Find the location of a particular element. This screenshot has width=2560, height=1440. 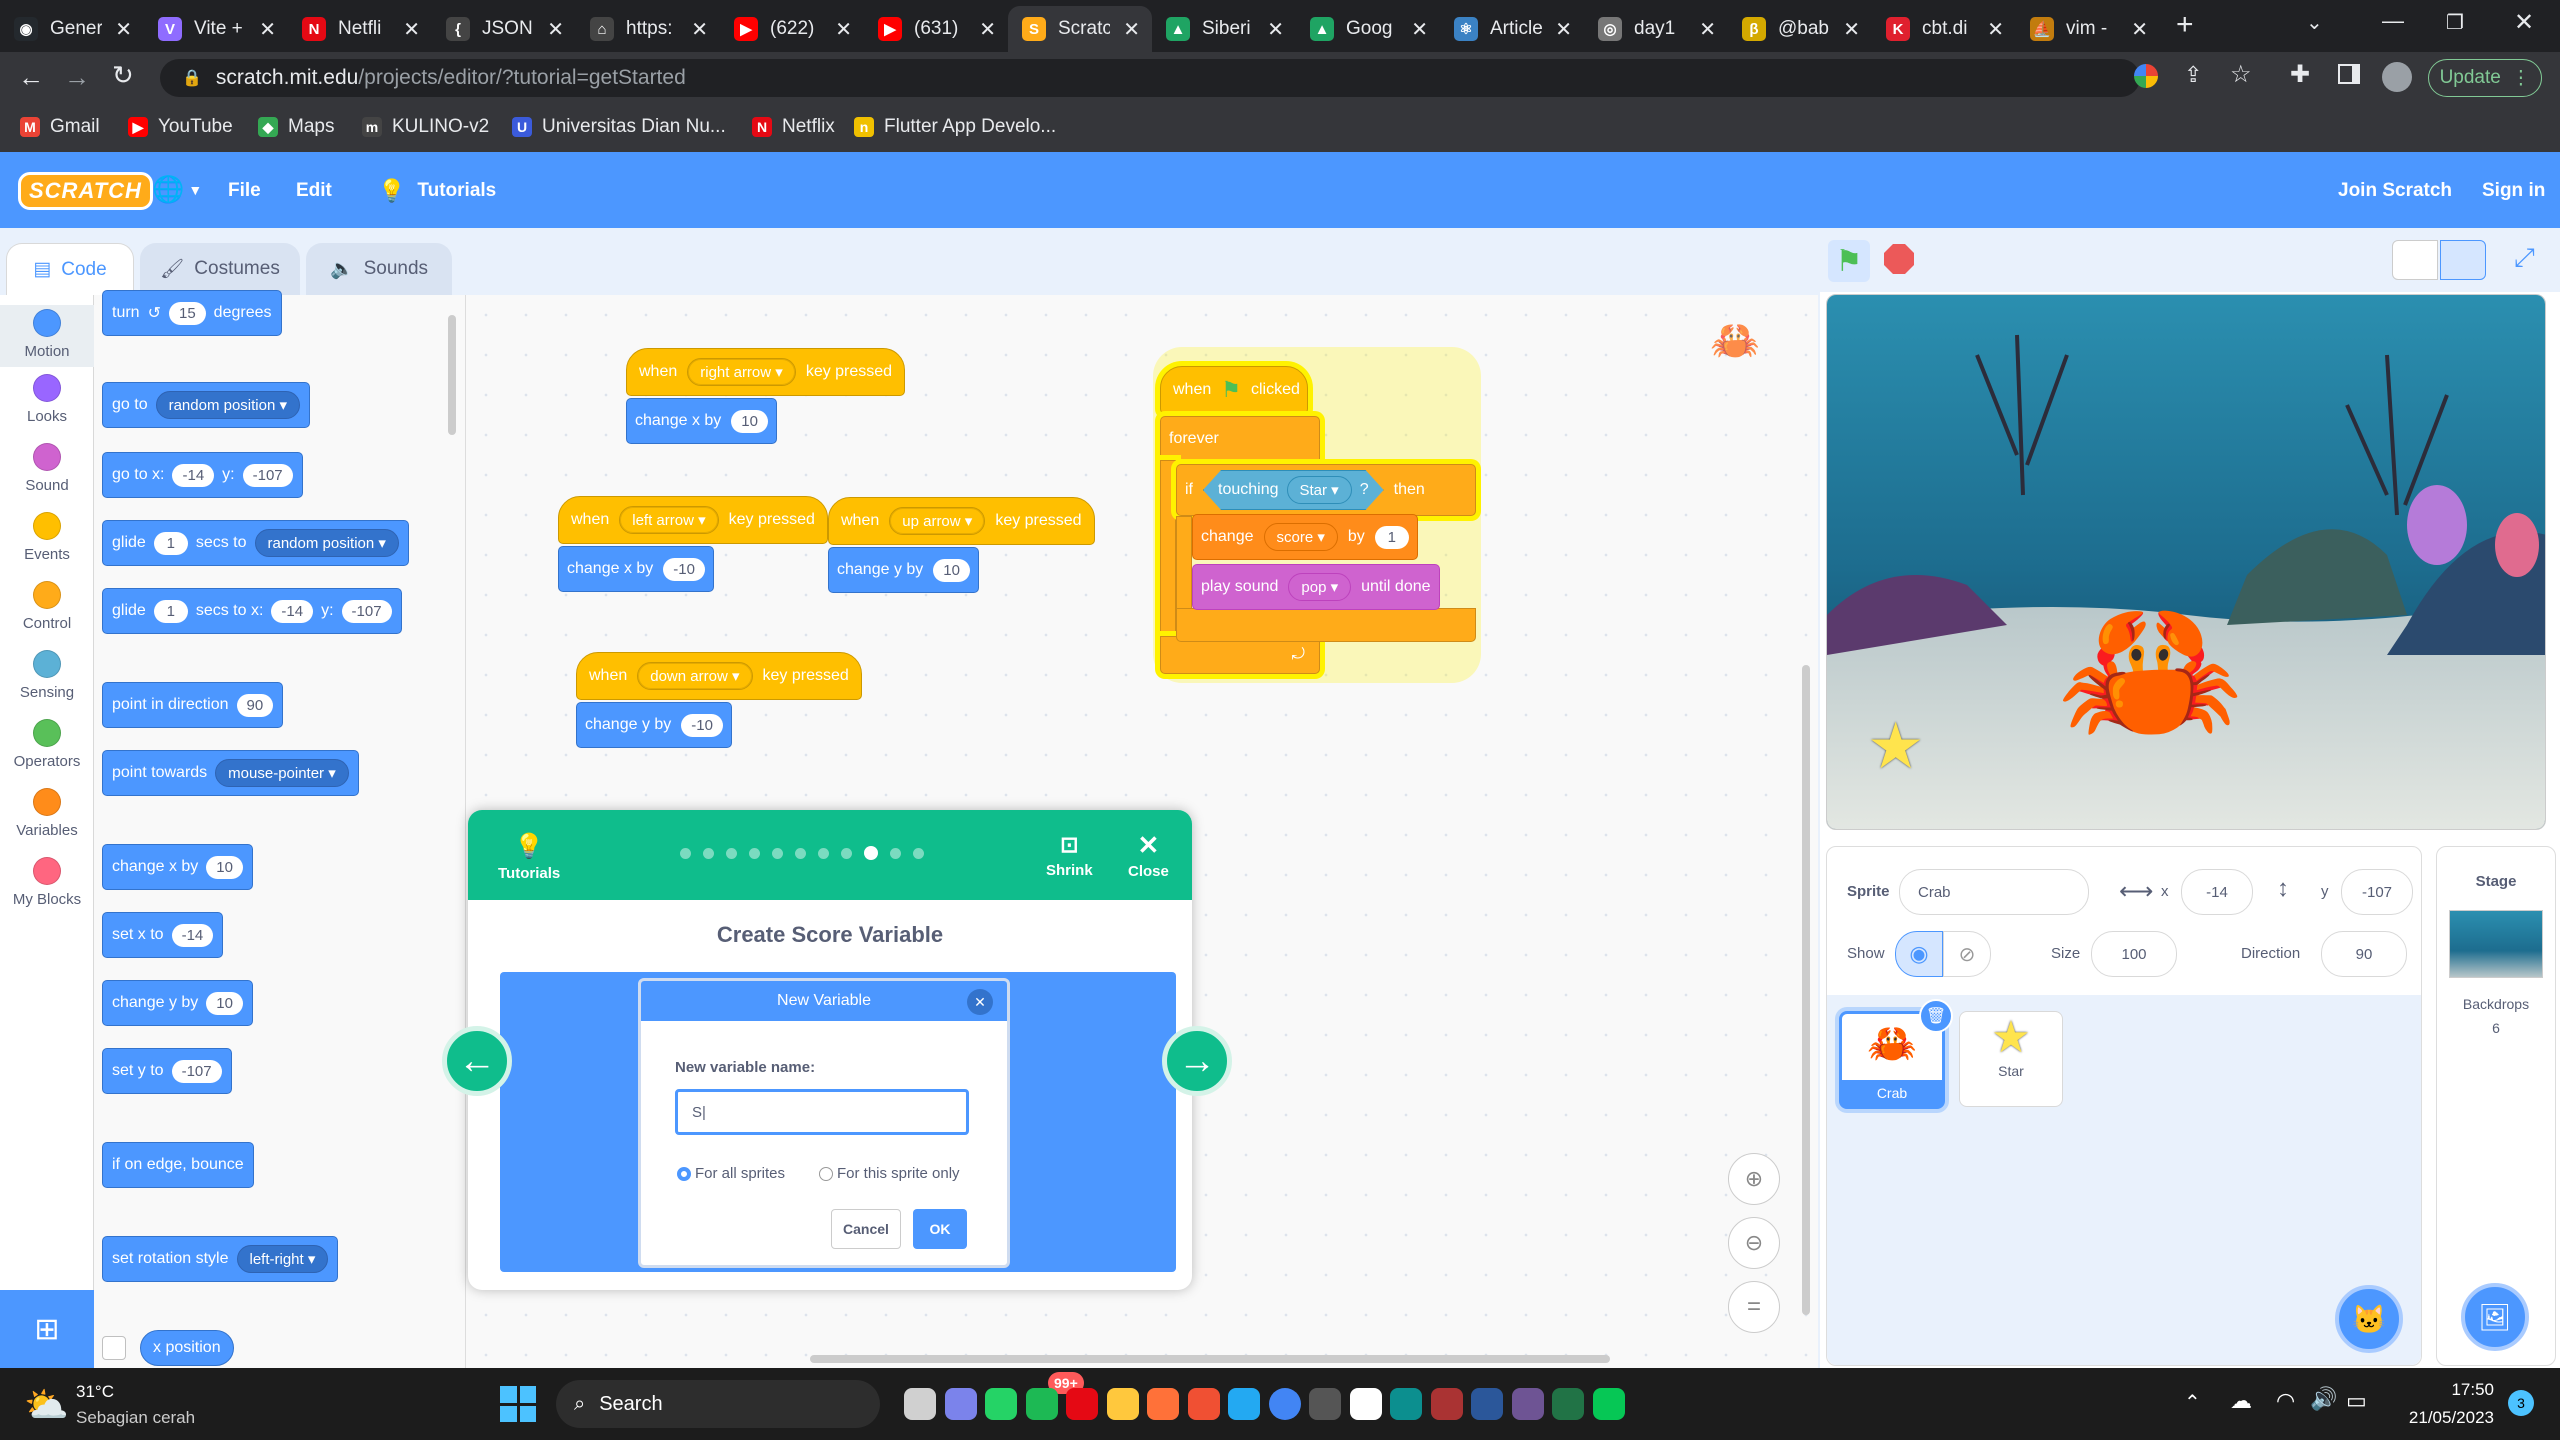

star-sprite-icon: ★ is located at coordinates (1895, 746).